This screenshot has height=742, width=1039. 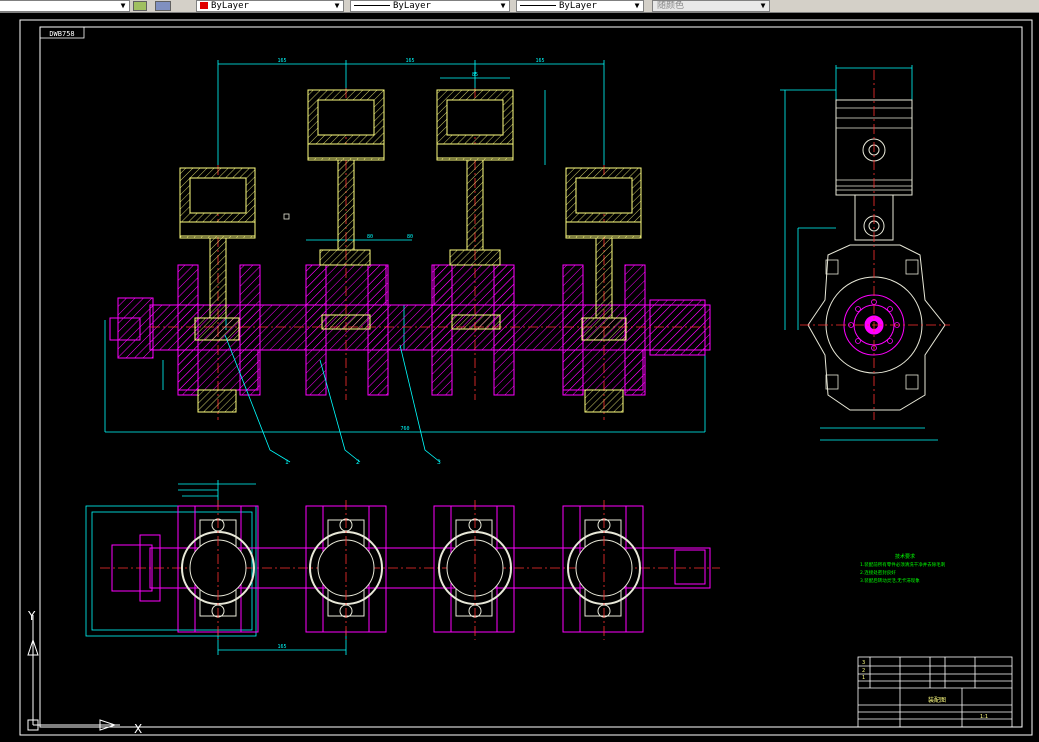 What do you see at coordinates (404, 429) in the screenshot?
I see `svg-text: 760` at bounding box center [404, 429].